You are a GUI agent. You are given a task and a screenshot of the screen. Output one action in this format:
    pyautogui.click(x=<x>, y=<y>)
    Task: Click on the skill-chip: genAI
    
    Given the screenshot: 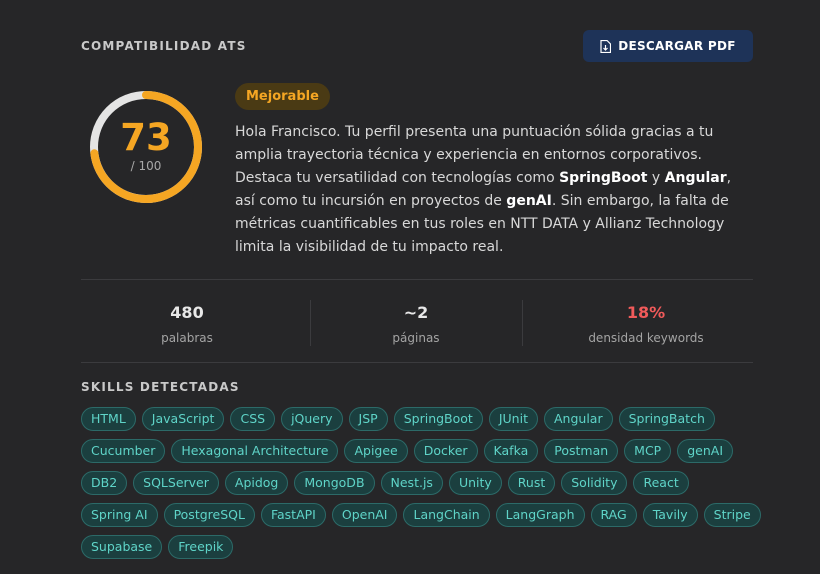 What is the action you would take?
    pyautogui.click(x=705, y=451)
    